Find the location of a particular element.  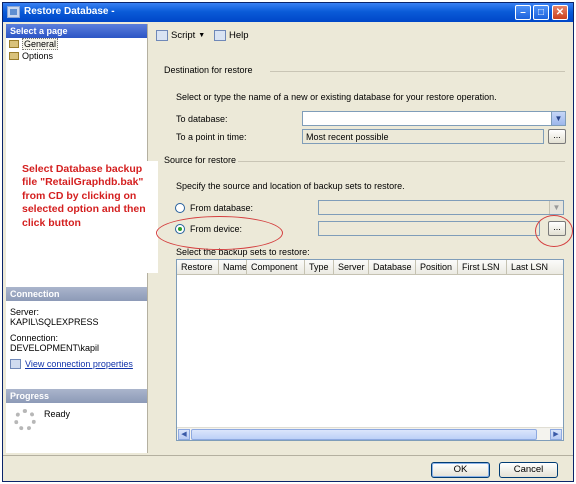

point-in-time-value: Most recent possible is located at coordinates (347, 137).